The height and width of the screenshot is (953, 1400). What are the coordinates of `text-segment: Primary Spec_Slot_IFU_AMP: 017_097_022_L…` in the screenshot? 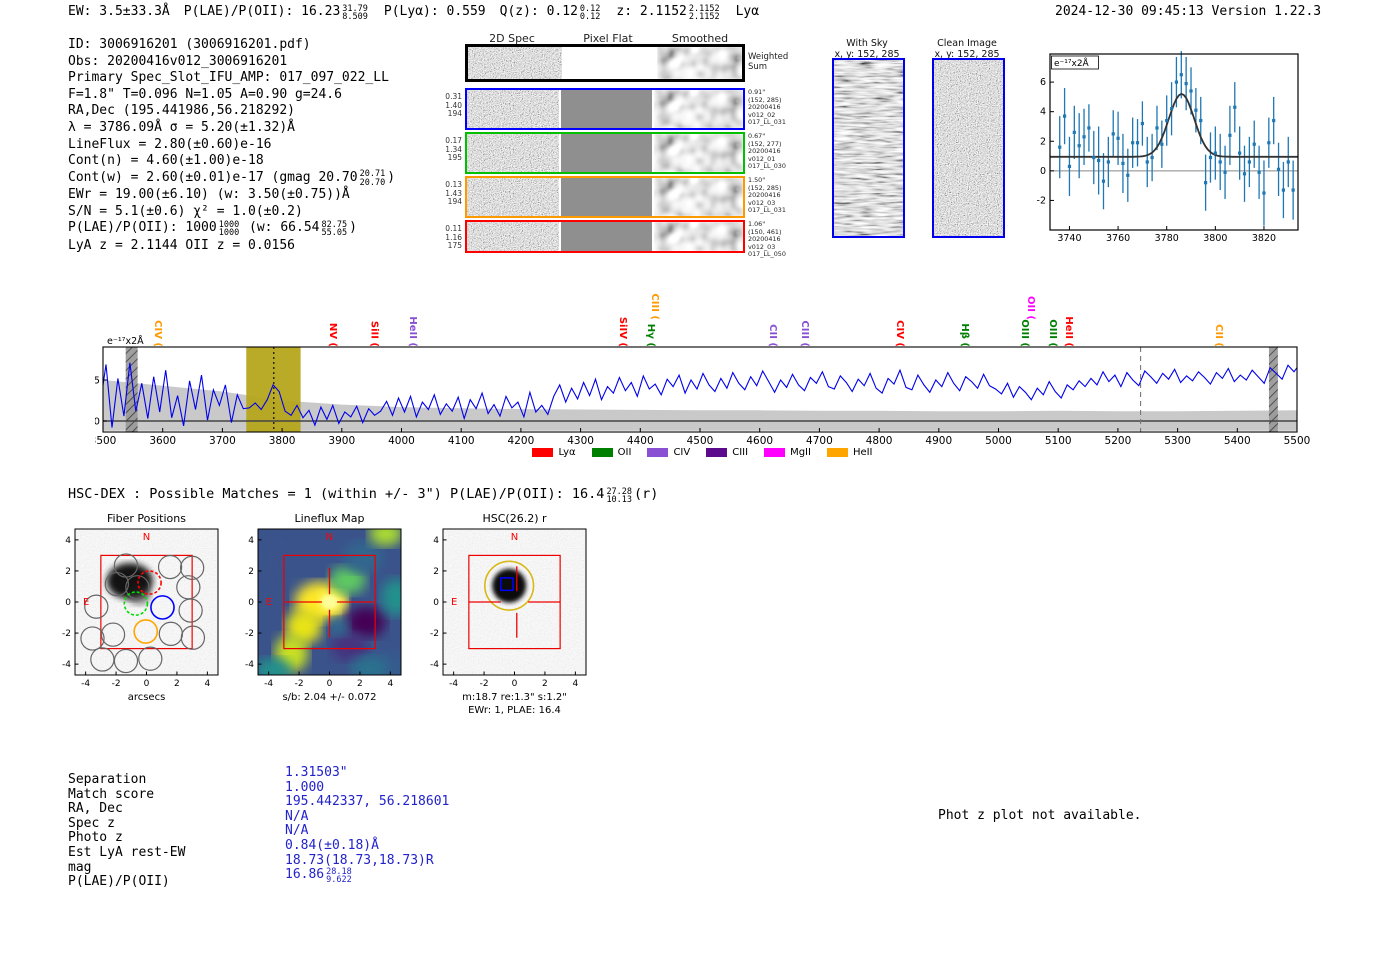 It's located at (228, 78).